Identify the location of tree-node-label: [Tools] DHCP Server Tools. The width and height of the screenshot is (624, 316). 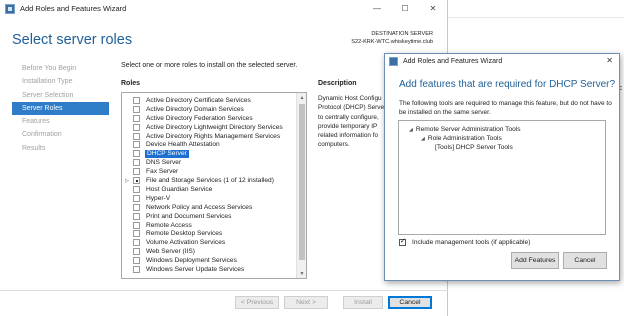
(474, 147).